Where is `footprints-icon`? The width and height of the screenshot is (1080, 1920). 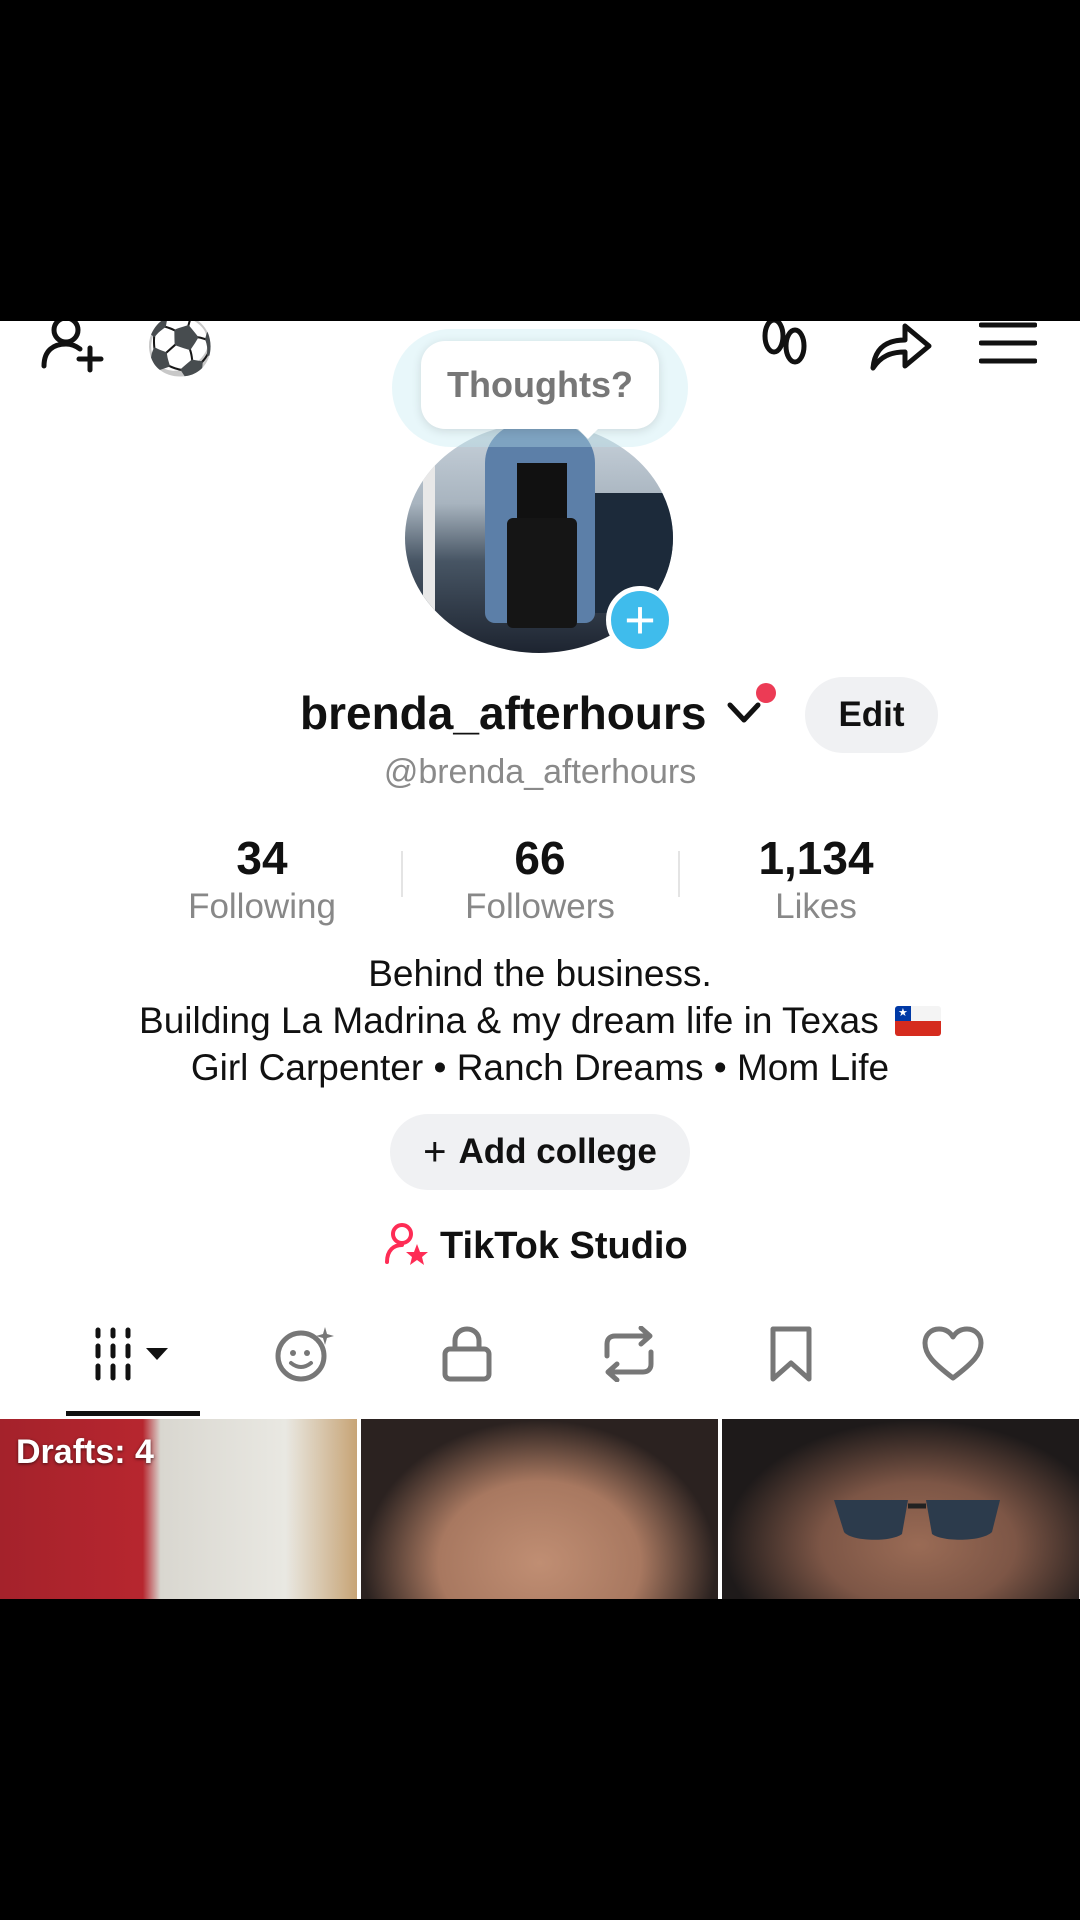
footprints-icon is located at coordinates (785, 351).